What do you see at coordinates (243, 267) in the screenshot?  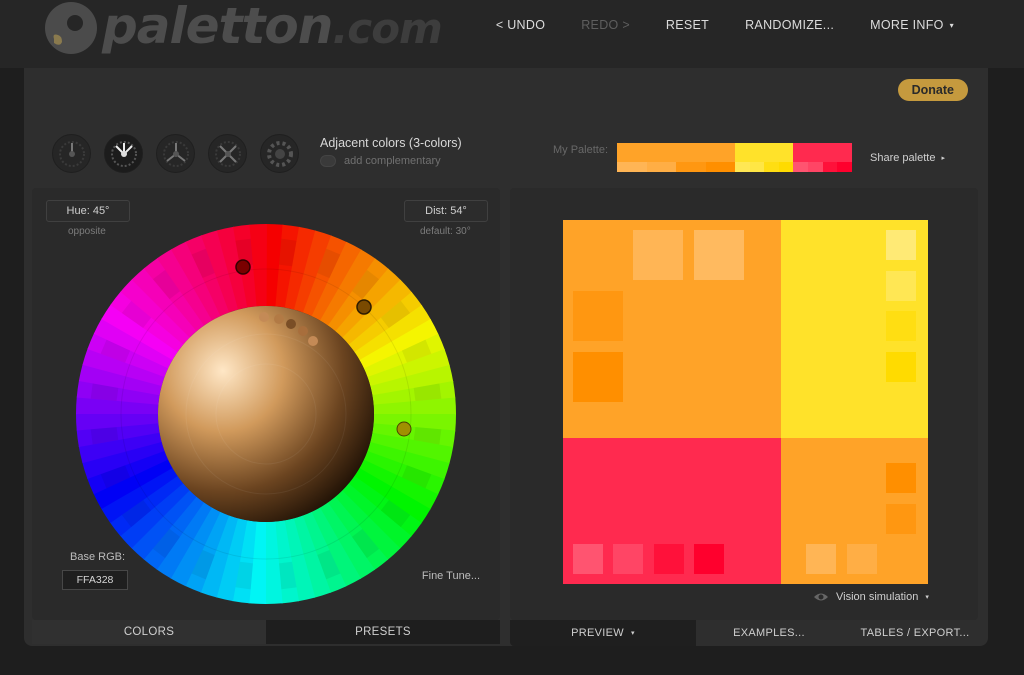 I see `hue-handle-red` at bounding box center [243, 267].